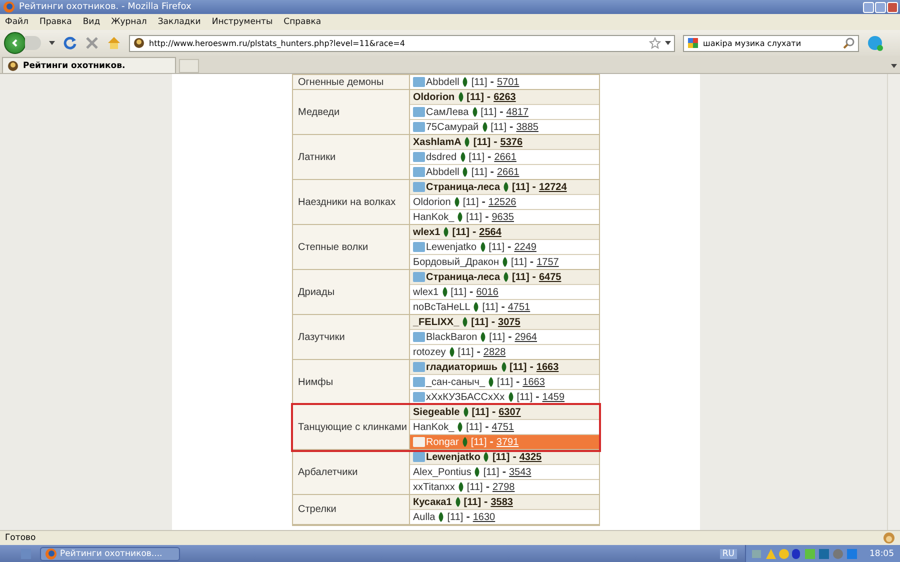 This screenshot has height=562, width=900. Describe the element at coordinates (875, 43) in the screenshot. I see `chat-app-icon` at that location.